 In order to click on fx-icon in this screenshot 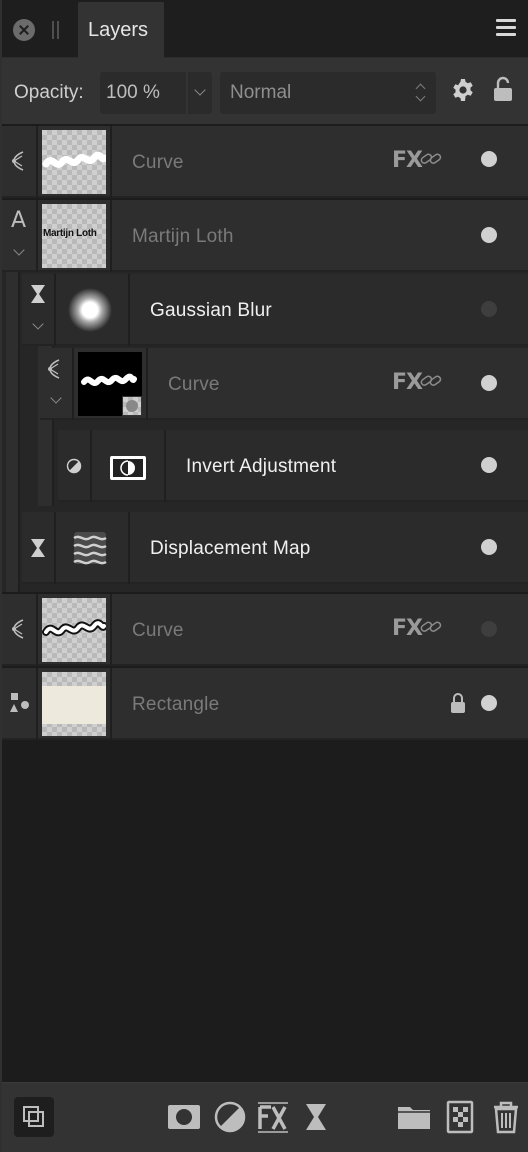, I will do `click(272, 1117)`.